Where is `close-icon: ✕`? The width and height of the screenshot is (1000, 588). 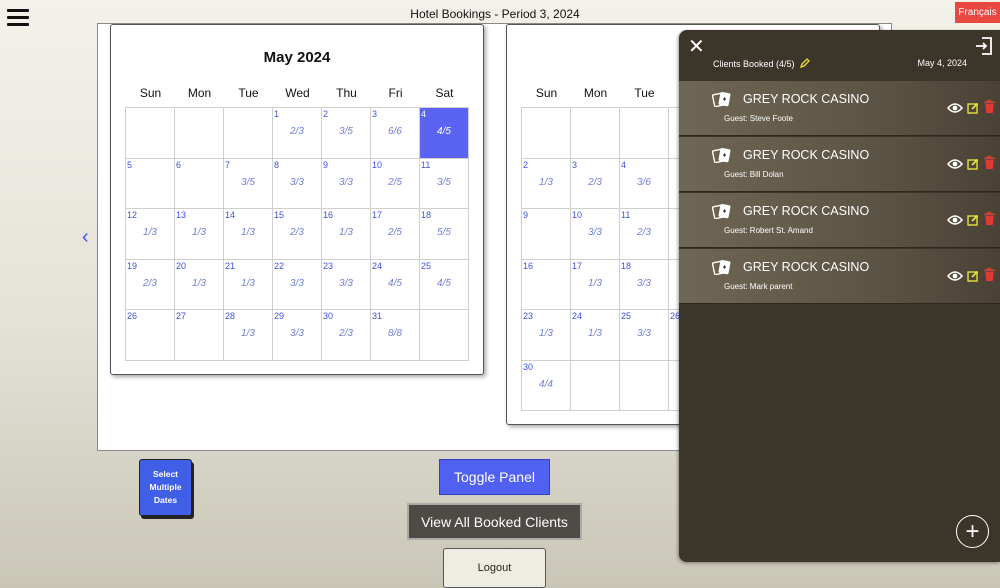 close-icon: ✕ is located at coordinates (696, 47).